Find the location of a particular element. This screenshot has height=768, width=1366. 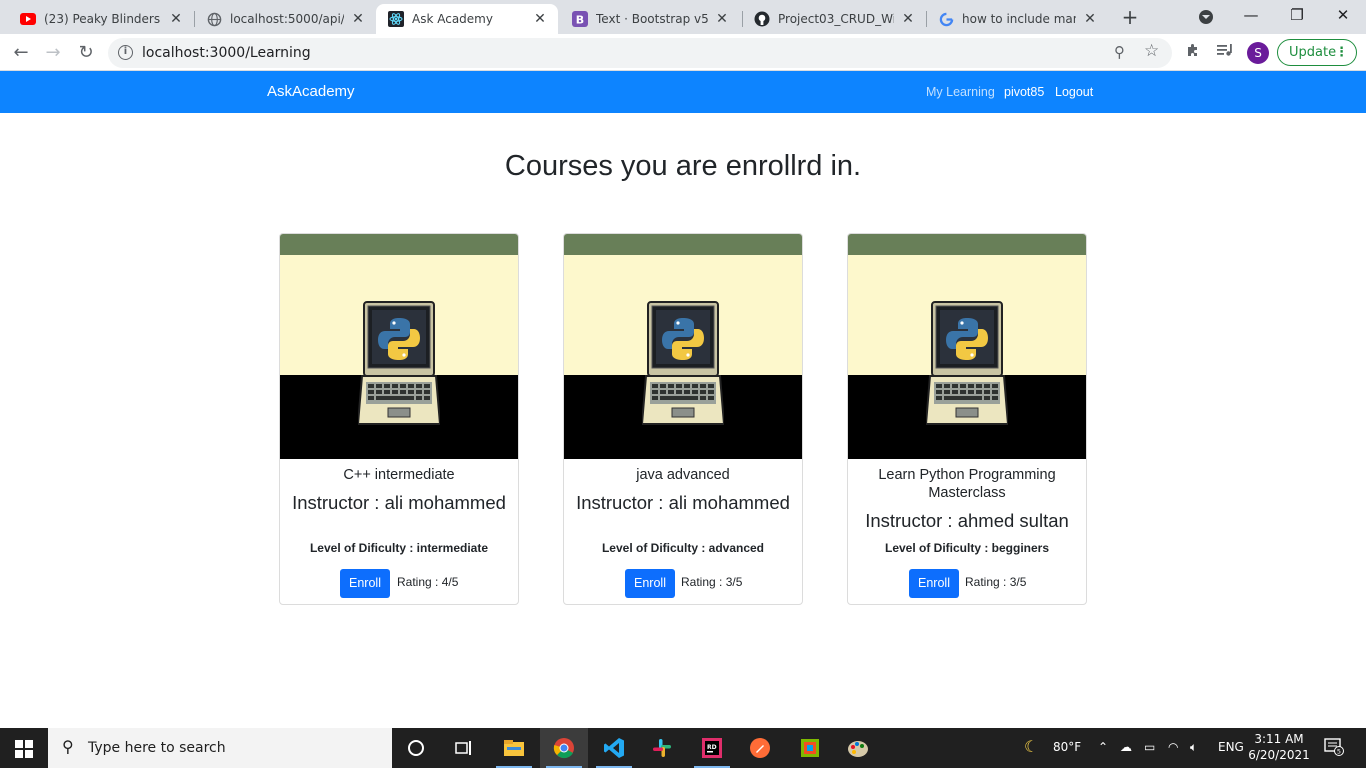

course-title: C++ intermediate is located at coordinates (399, 475).